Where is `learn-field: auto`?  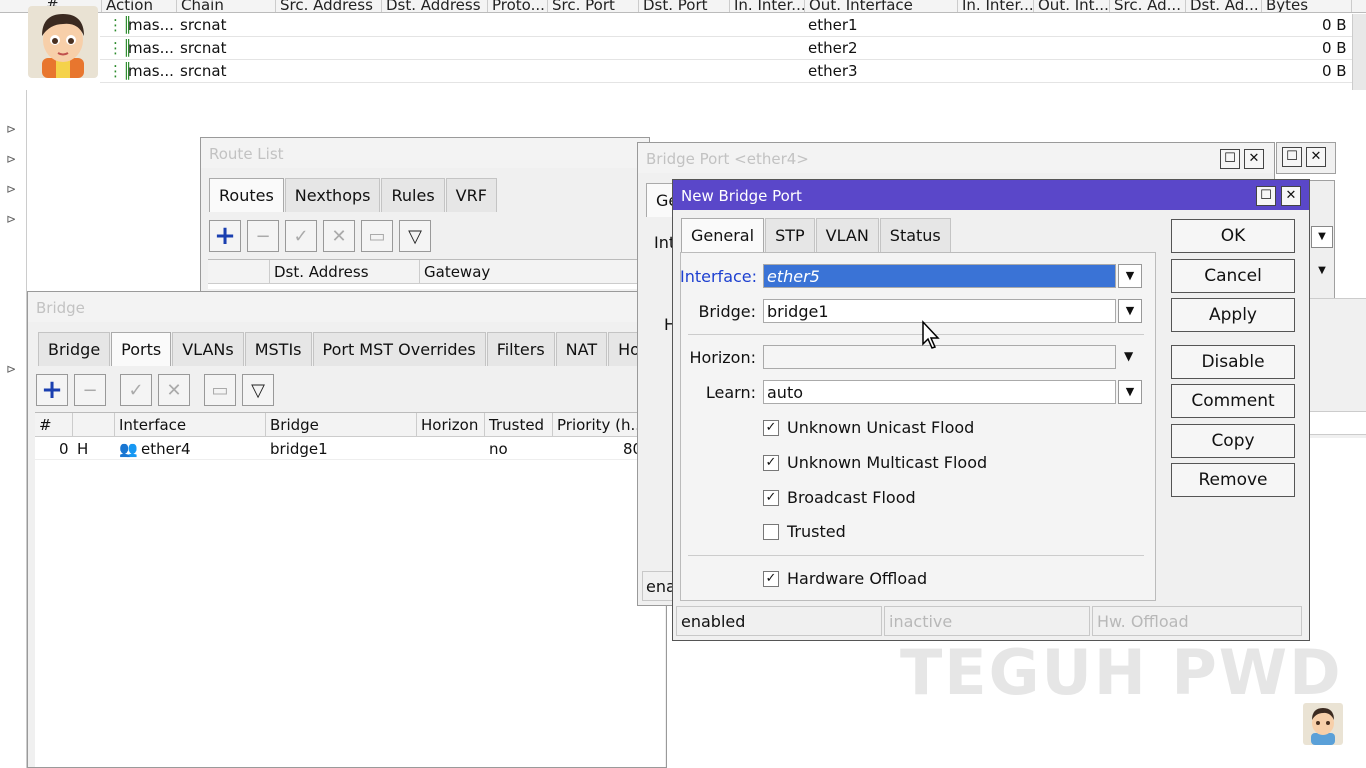 learn-field: auto is located at coordinates (939, 392).